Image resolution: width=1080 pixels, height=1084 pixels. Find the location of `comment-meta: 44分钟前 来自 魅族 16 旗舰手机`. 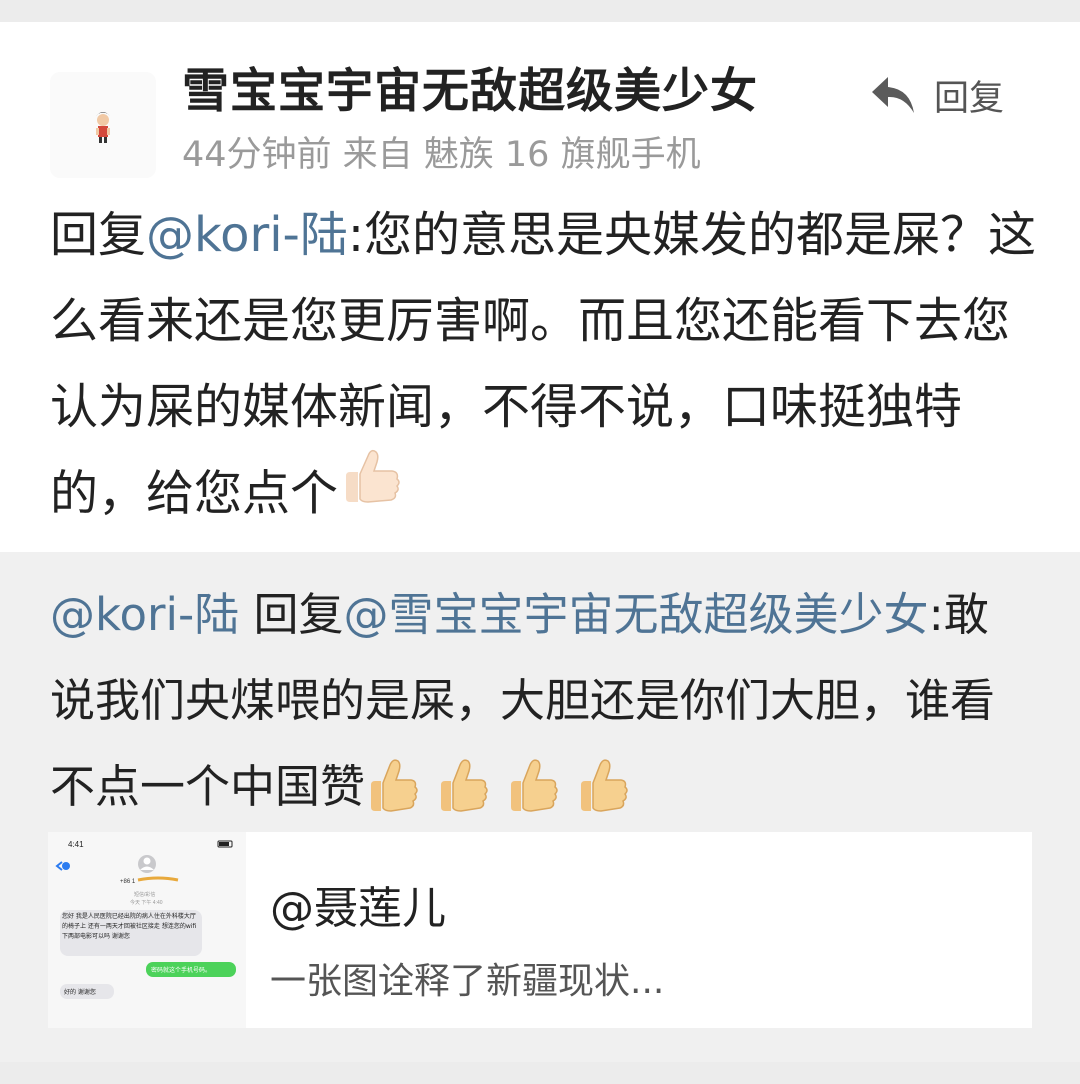

comment-meta: 44分钟前 来自 魅族 16 旗舰手机 is located at coordinates (441, 155).